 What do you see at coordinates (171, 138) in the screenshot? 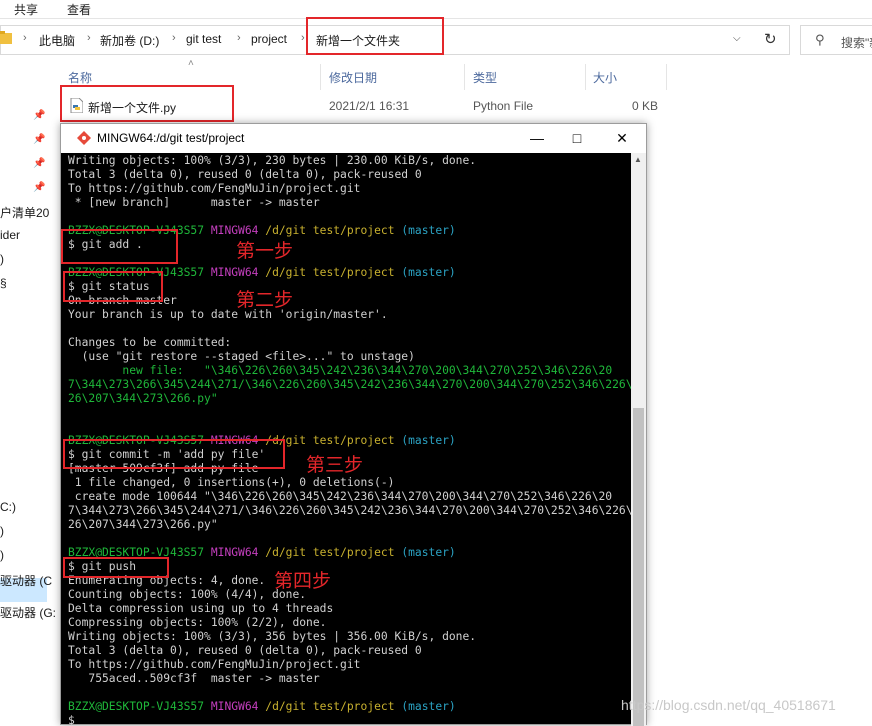
I see `window-title: MINGW64:/d/git test/project` at bounding box center [171, 138].